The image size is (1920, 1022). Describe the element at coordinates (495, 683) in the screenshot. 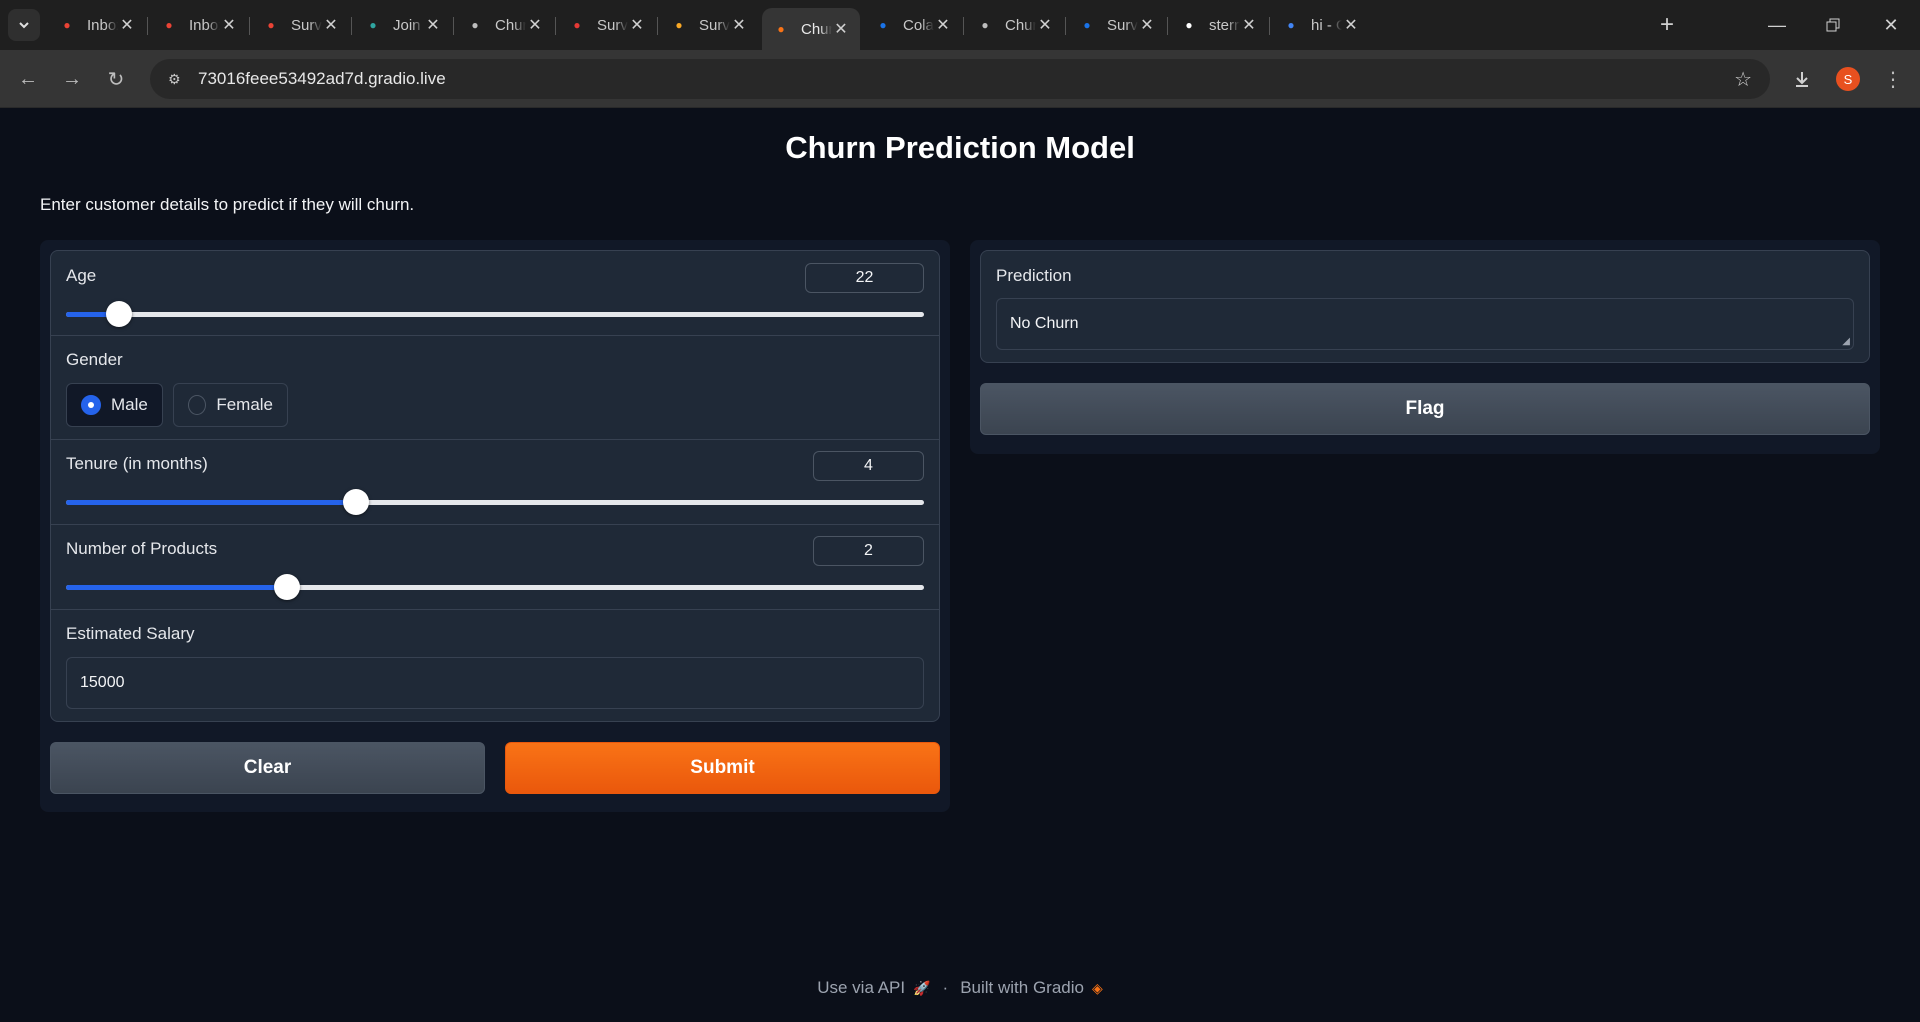

I see `salary-input: 15000` at that location.